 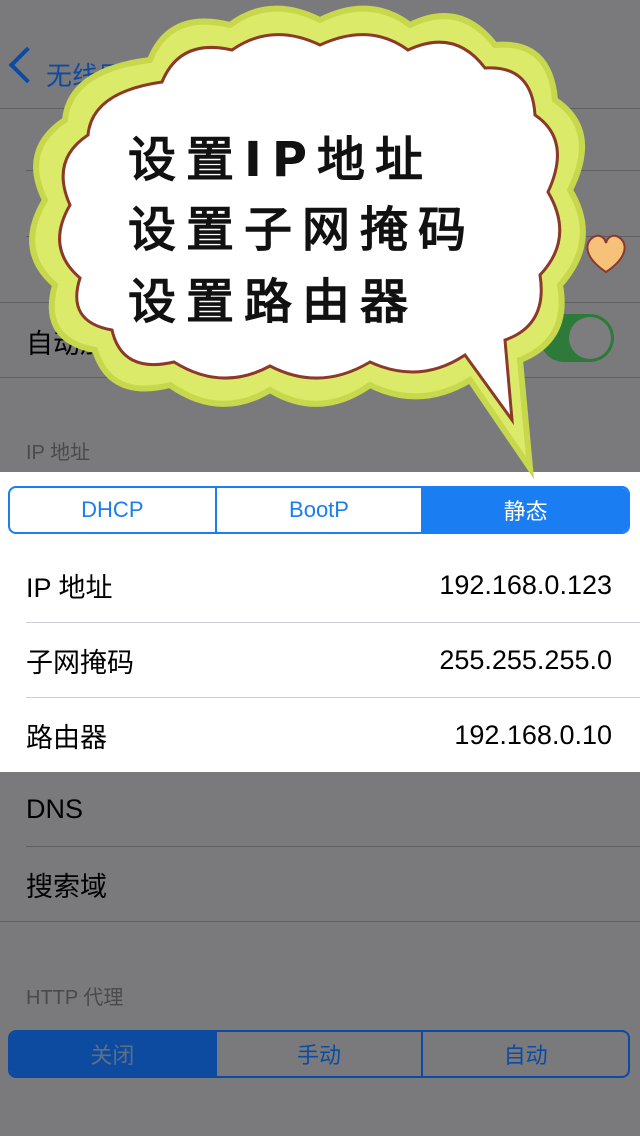 What do you see at coordinates (113, 510) in the screenshot?
I see `tab-dhcp: DHCP` at bounding box center [113, 510].